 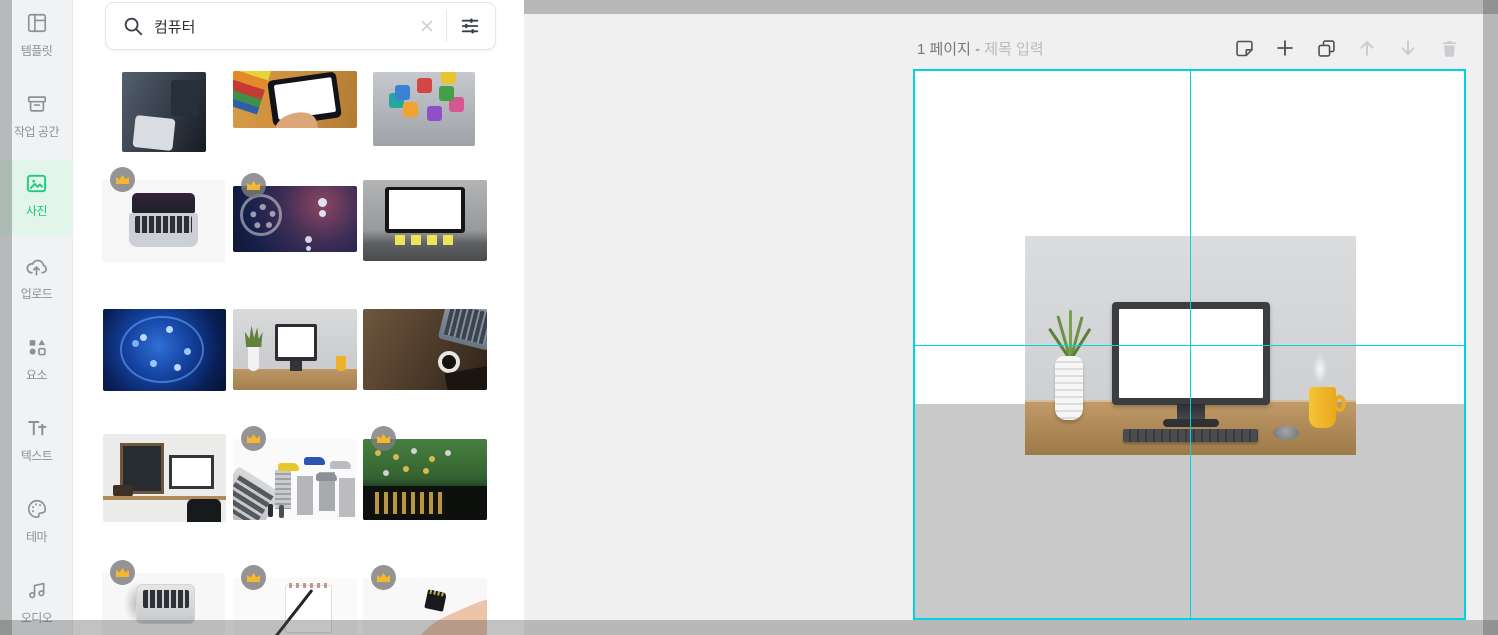 I want to click on elements-shapes-icon, so click(x=36, y=347).